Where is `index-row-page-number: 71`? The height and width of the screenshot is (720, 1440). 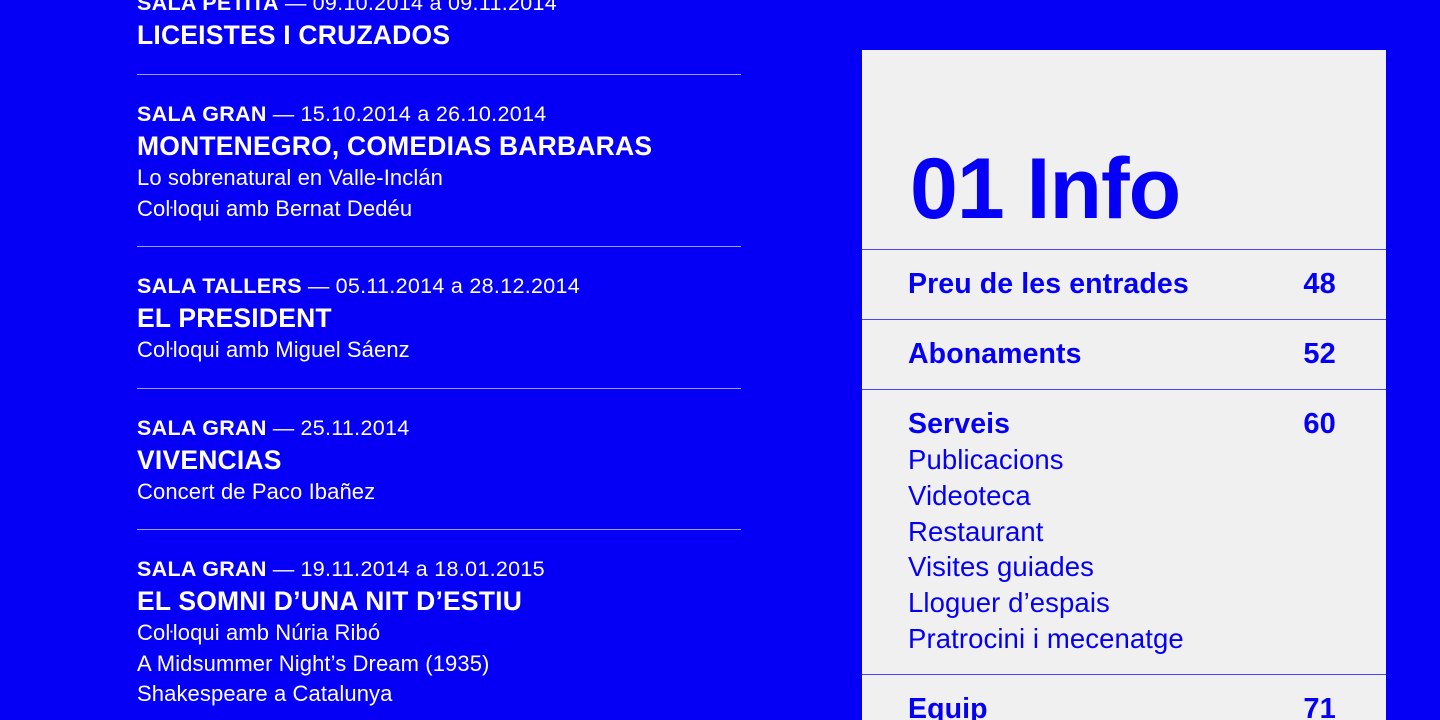 index-row-page-number: 71 is located at coordinates (1319, 706).